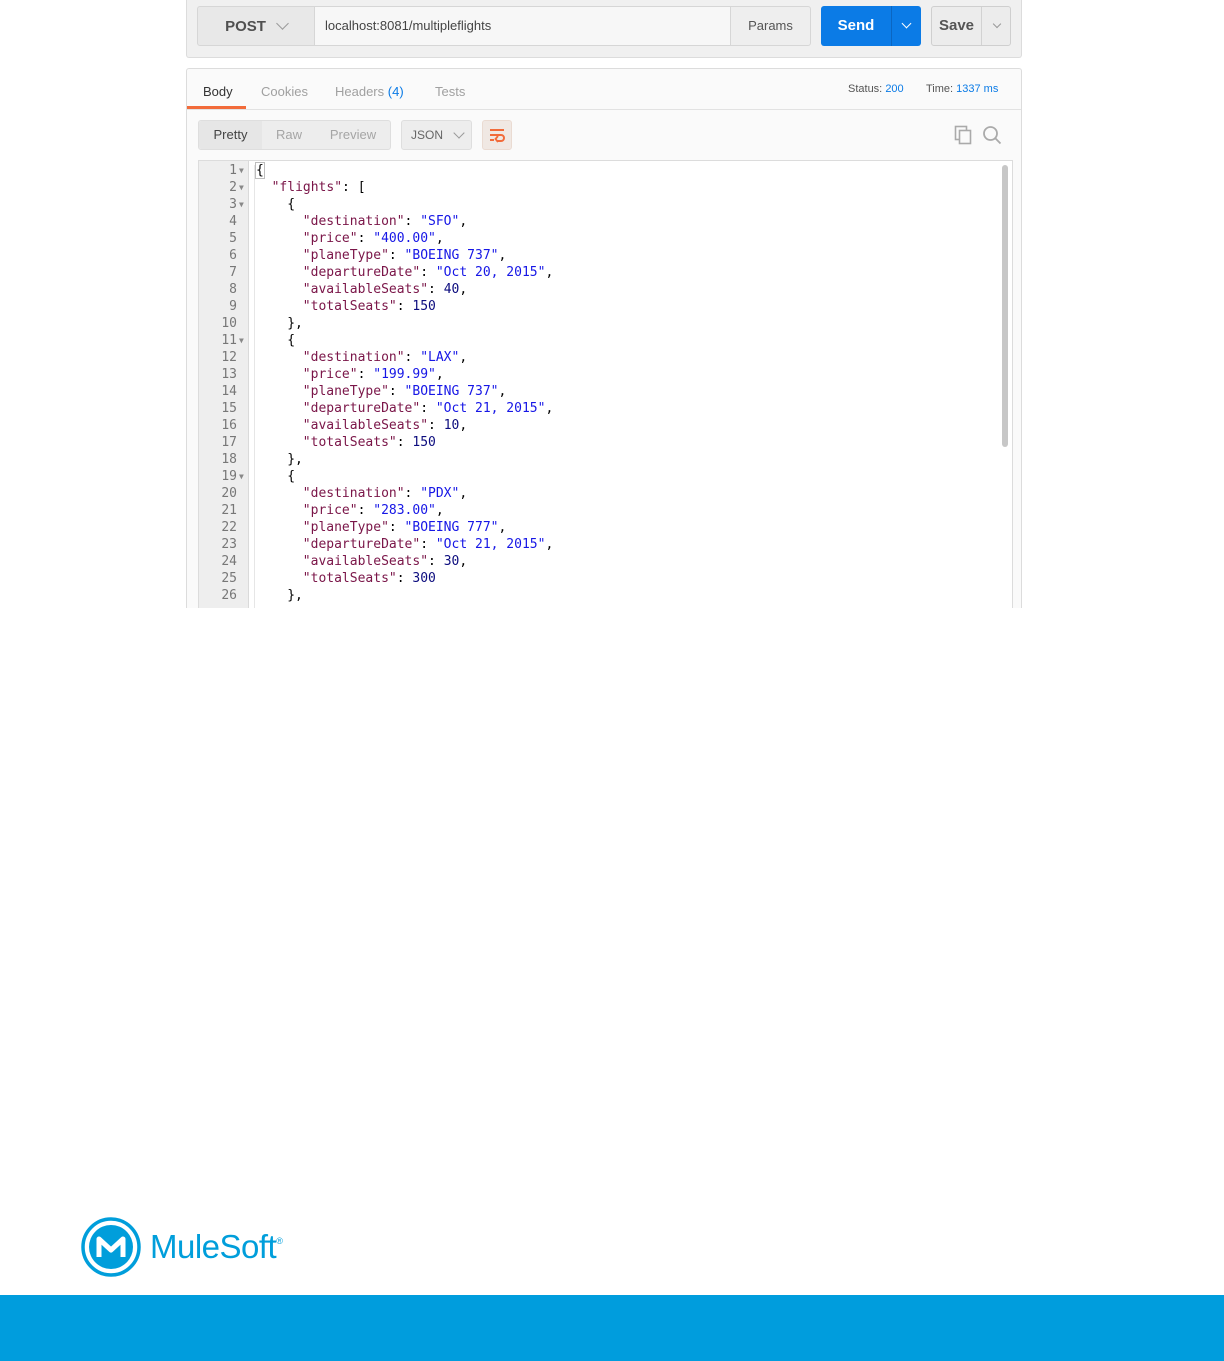 The width and height of the screenshot is (1224, 1361). I want to click on tab-cookies: Cookies, so click(284, 91).